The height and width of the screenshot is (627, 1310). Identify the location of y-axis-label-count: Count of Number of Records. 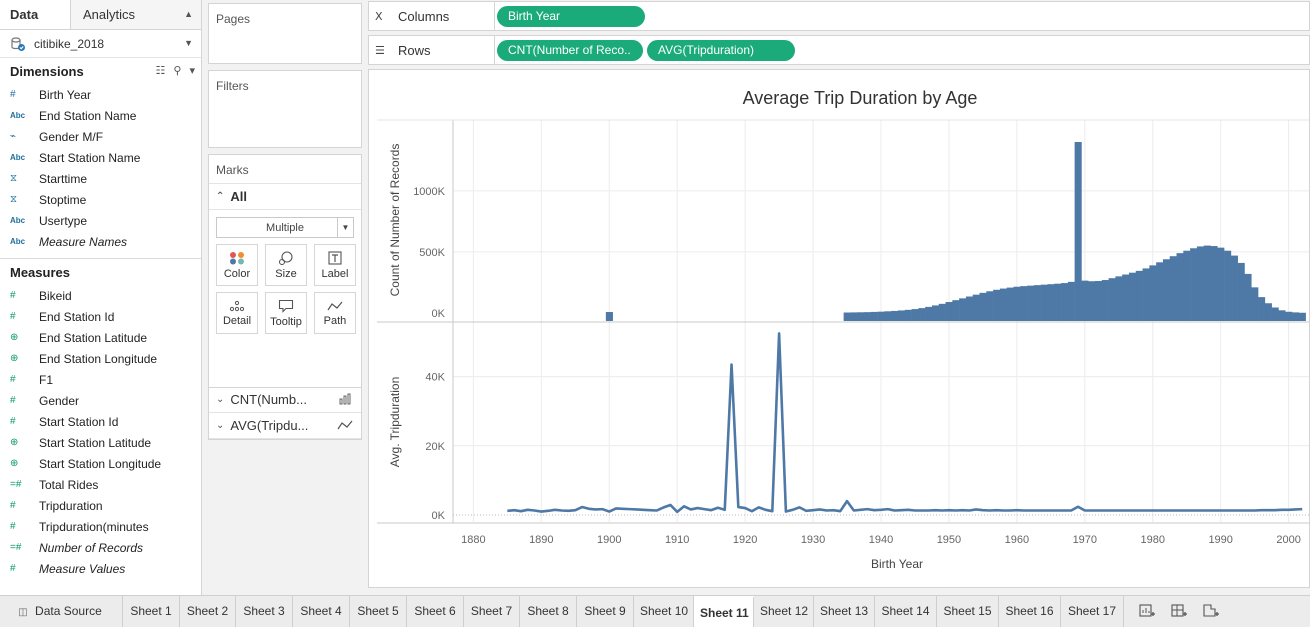
(395, 220).